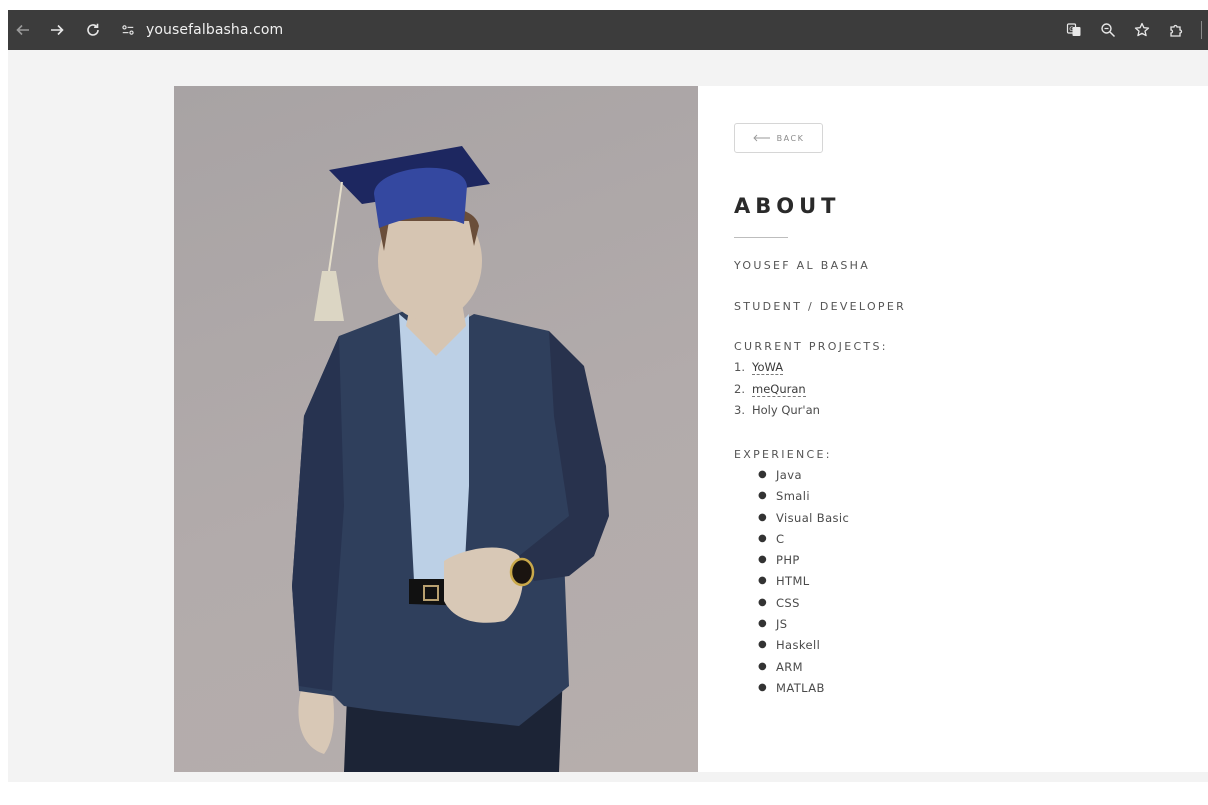 This screenshot has width=1208, height=805. What do you see at coordinates (802, 265) in the screenshot?
I see `person-name: YOUSEF AL BASHA` at bounding box center [802, 265].